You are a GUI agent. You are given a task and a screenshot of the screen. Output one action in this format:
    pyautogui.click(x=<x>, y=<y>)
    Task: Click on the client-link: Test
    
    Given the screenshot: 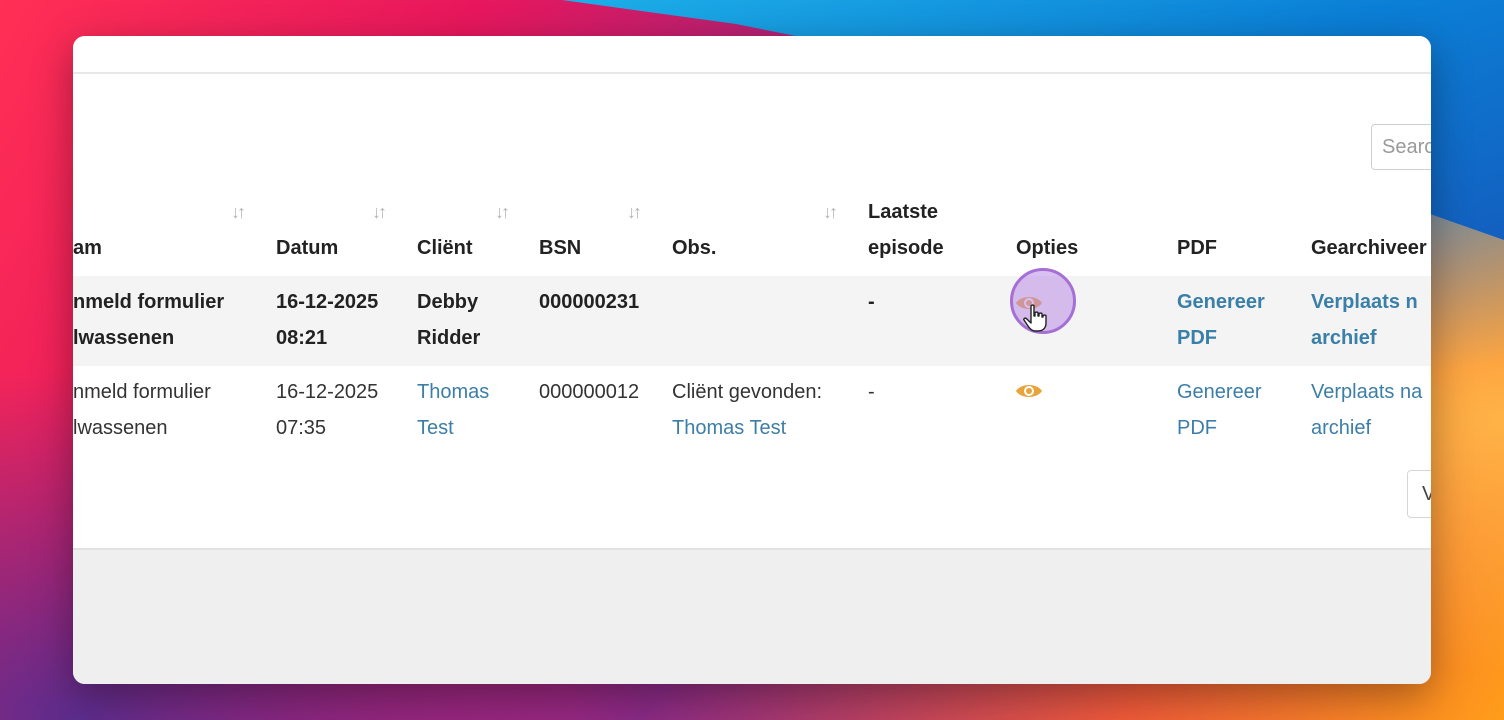 What is the action you would take?
    pyautogui.click(x=435, y=428)
    